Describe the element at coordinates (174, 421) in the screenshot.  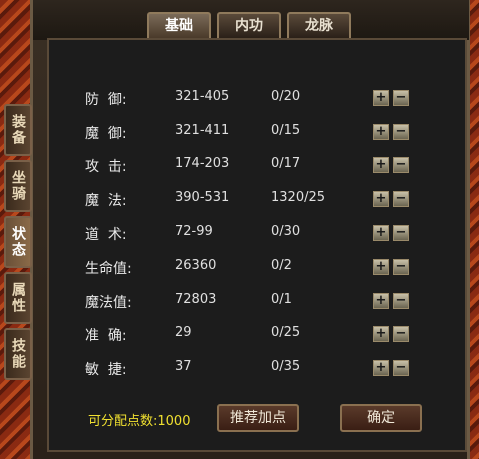
I see `free-points-value: 1000` at that location.